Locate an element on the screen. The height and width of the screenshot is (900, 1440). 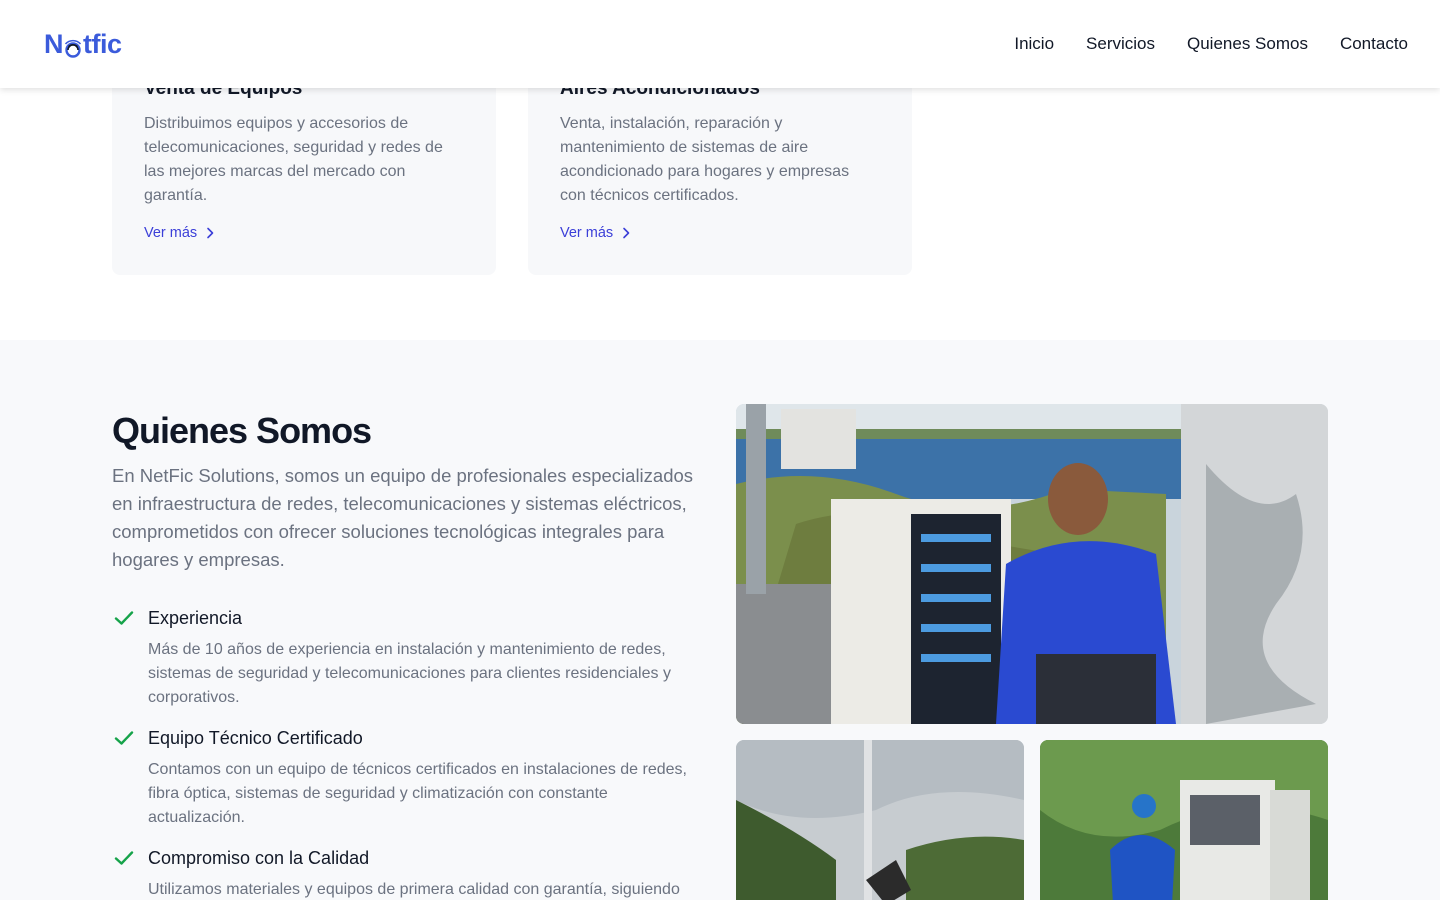
feature-title: Equipo Técnico Certificado is located at coordinates (255, 738).